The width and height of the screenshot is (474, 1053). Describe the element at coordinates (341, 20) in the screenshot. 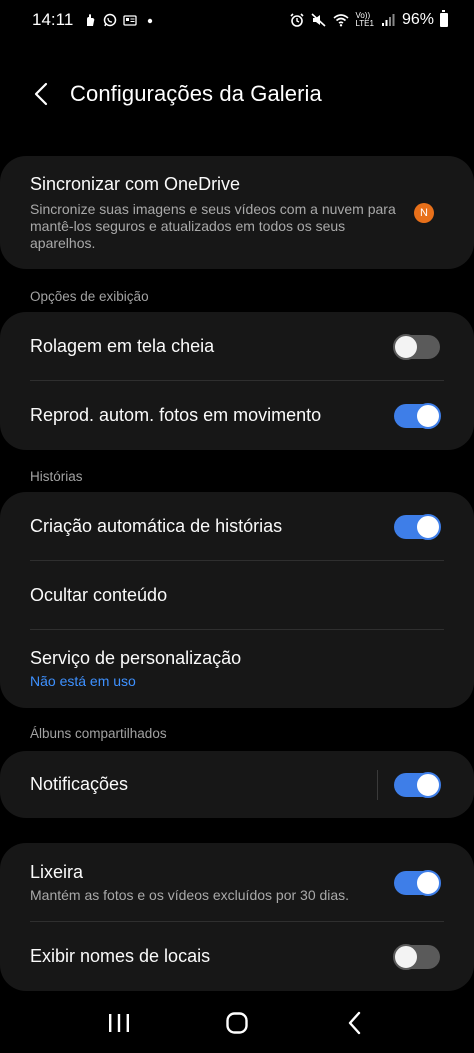

I see `wifi-icon` at that location.